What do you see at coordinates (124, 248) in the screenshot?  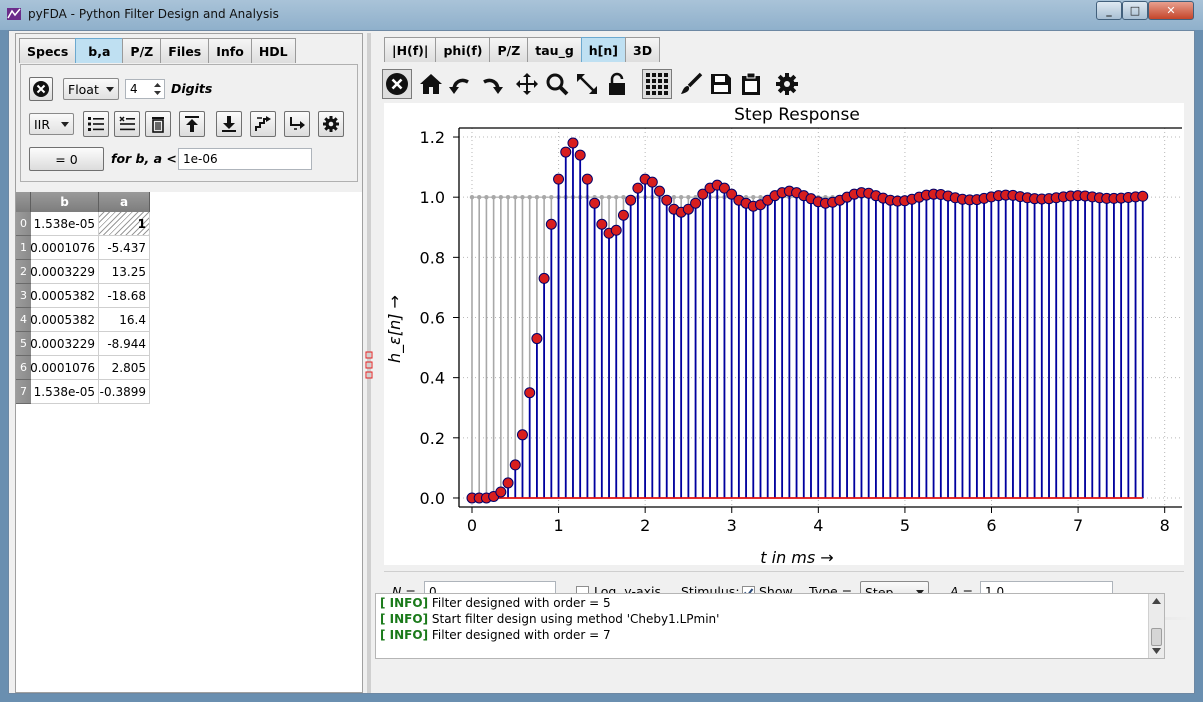 I see `cell-a: -5.437` at bounding box center [124, 248].